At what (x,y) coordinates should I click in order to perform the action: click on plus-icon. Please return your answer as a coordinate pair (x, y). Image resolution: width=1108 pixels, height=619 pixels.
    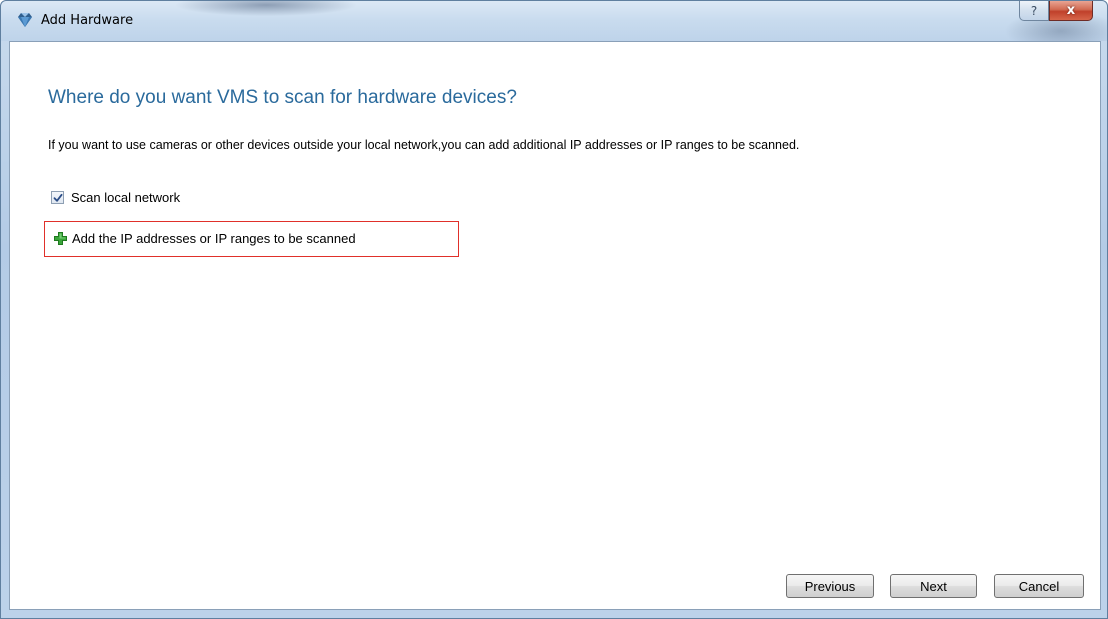
    Looking at the image, I should click on (60, 238).